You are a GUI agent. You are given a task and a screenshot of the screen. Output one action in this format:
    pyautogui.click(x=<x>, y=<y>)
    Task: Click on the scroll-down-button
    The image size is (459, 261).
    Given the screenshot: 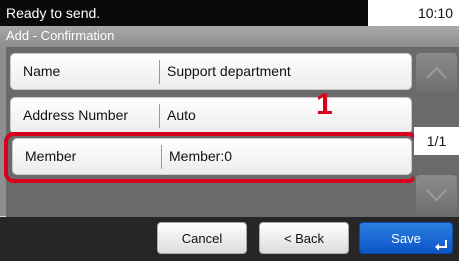 What is the action you would take?
    pyautogui.click(x=436, y=195)
    